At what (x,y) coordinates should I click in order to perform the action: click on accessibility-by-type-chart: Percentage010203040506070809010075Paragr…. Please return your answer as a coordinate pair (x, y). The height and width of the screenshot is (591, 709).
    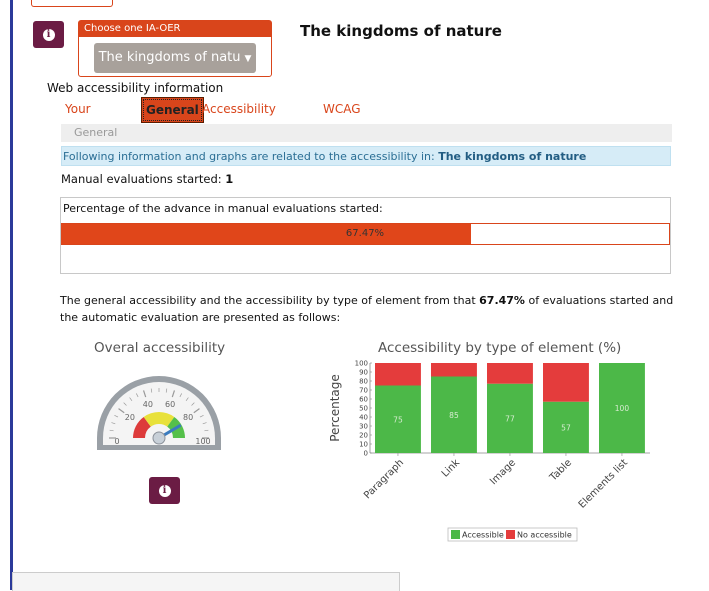
    Looking at the image, I should click on (489, 451).